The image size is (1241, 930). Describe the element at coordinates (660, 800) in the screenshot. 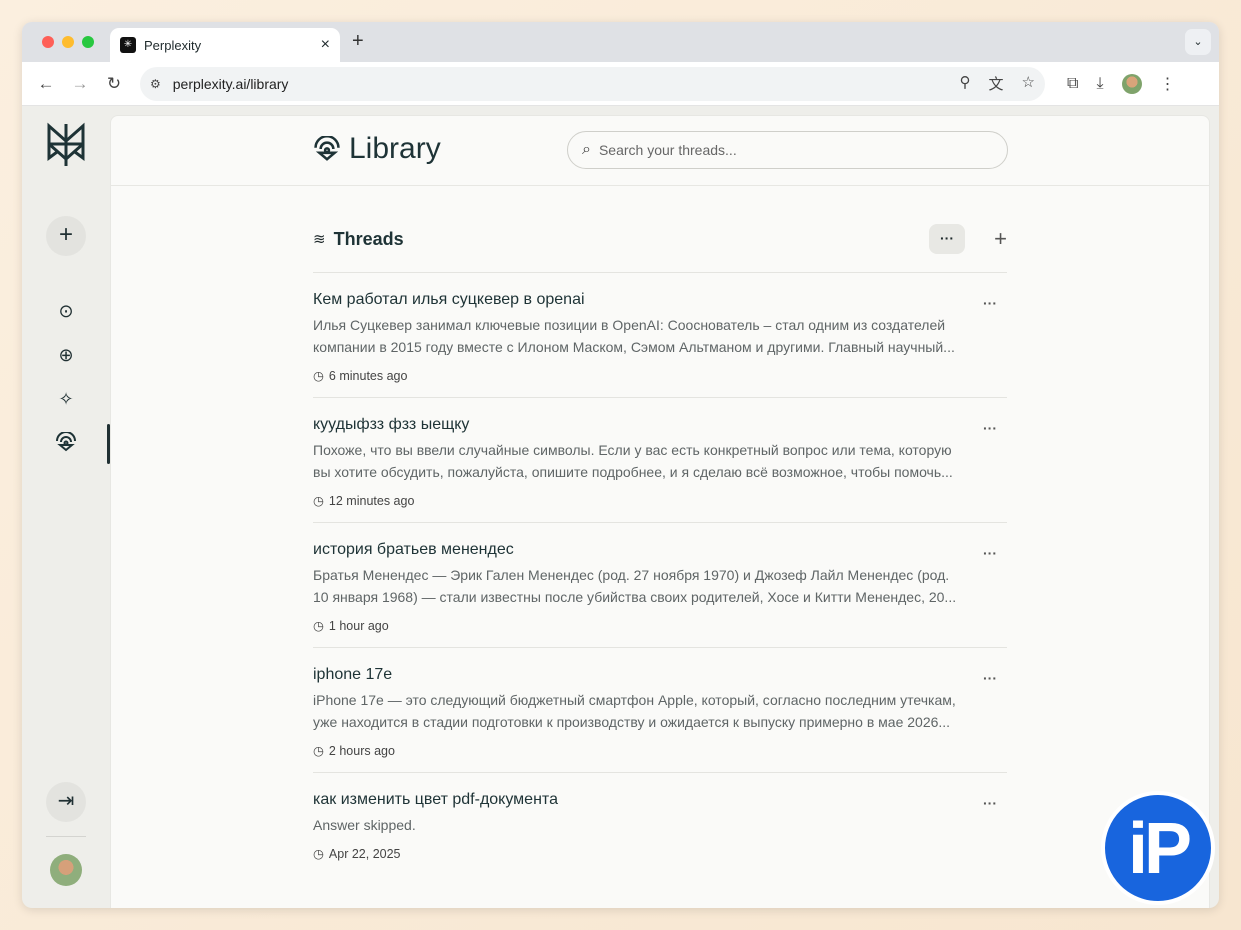

I see `thread-question: как изменить цвет pdf-документа` at that location.